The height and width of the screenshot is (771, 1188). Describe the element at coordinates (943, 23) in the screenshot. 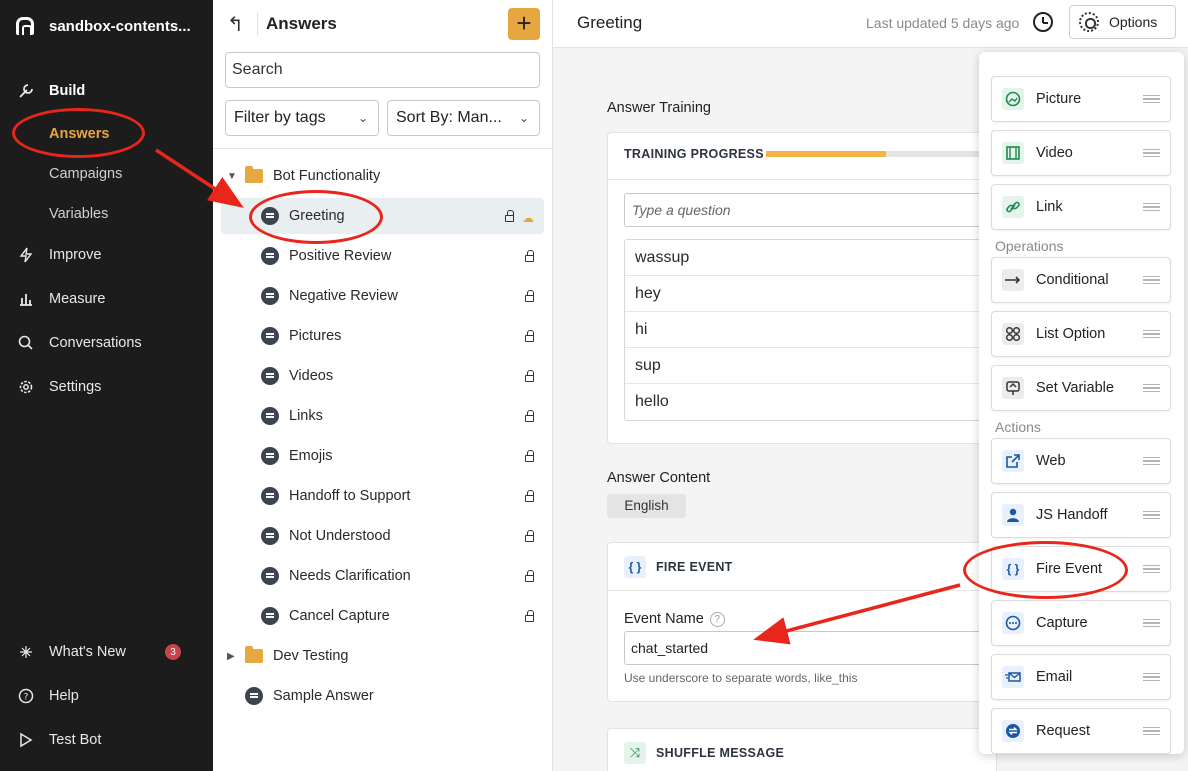

I see `last-updated-text: Last updated 5 days ago` at that location.